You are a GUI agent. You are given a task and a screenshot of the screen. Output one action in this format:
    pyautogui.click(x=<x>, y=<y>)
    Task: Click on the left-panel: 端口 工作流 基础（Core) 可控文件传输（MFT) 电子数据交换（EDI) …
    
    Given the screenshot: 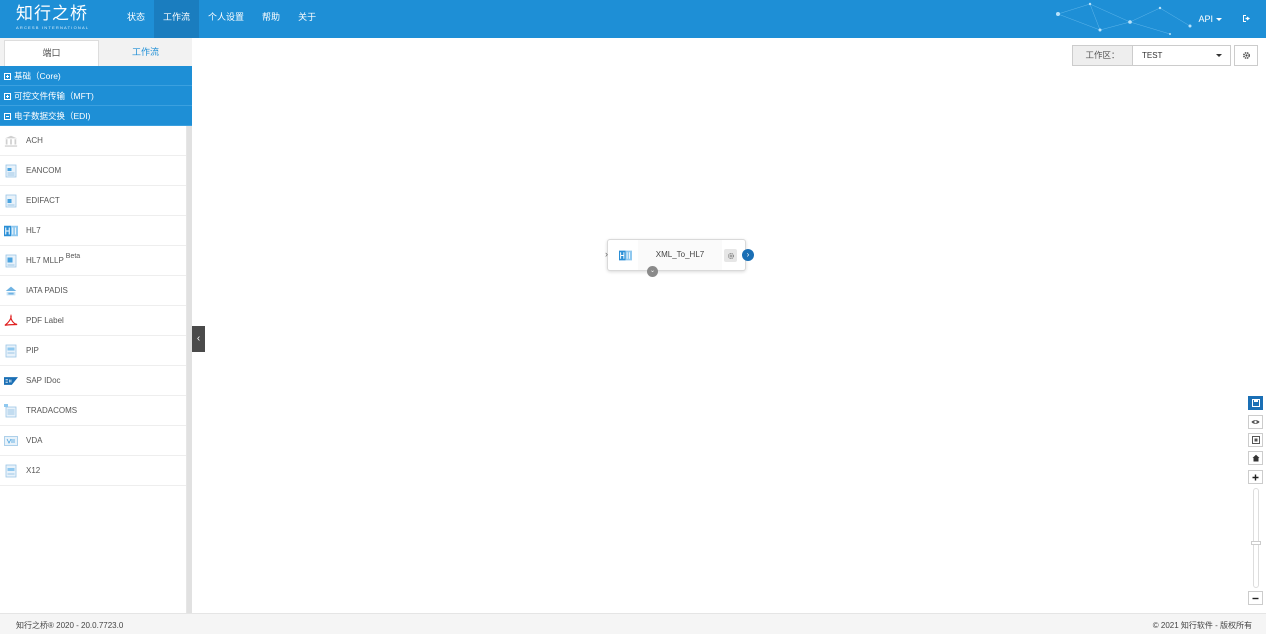 What is the action you would take?
    pyautogui.click(x=96, y=325)
    